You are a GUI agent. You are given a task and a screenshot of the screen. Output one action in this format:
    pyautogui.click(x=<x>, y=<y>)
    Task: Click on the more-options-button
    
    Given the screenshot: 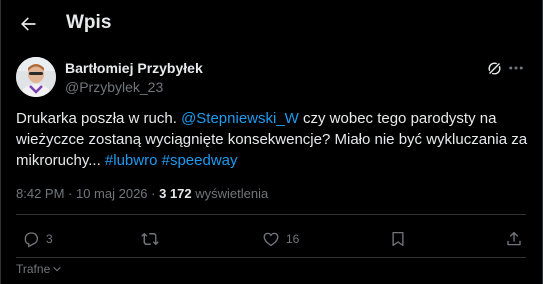 What is the action you would take?
    pyautogui.click(x=516, y=68)
    